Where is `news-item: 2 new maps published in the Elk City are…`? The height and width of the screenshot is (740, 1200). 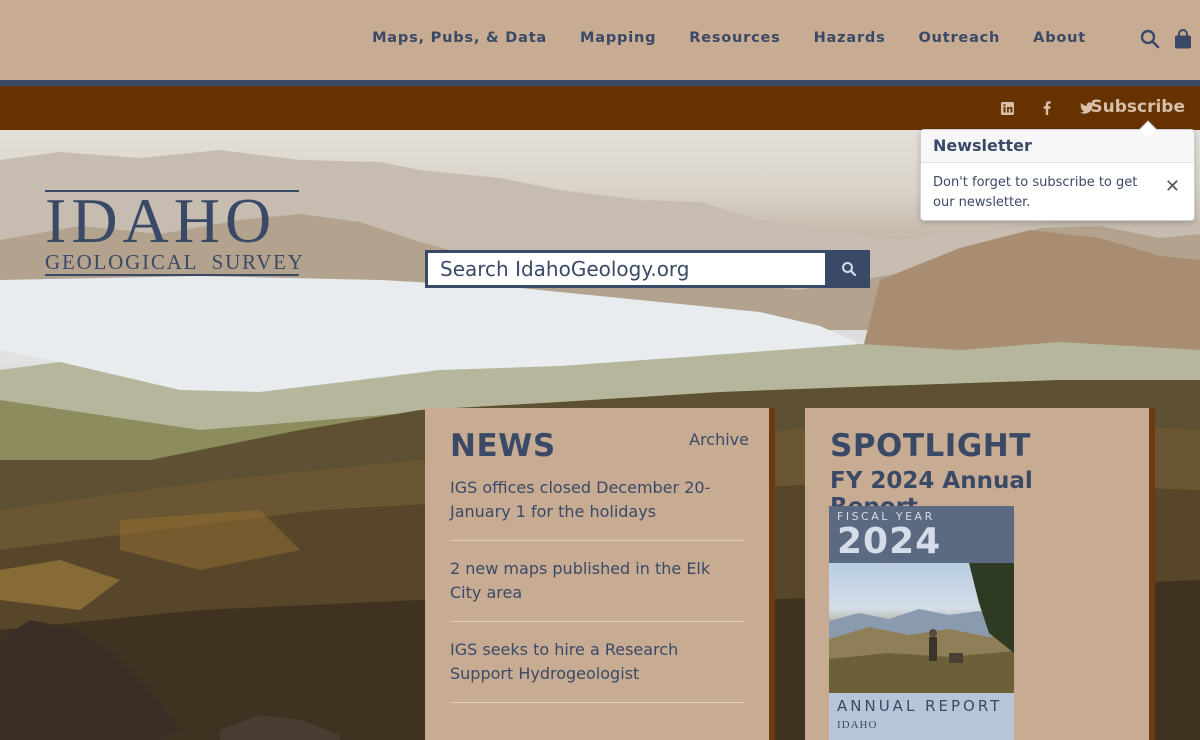
news-item: 2 new maps published in the Elk City are… is located at coordinates (597, 589).